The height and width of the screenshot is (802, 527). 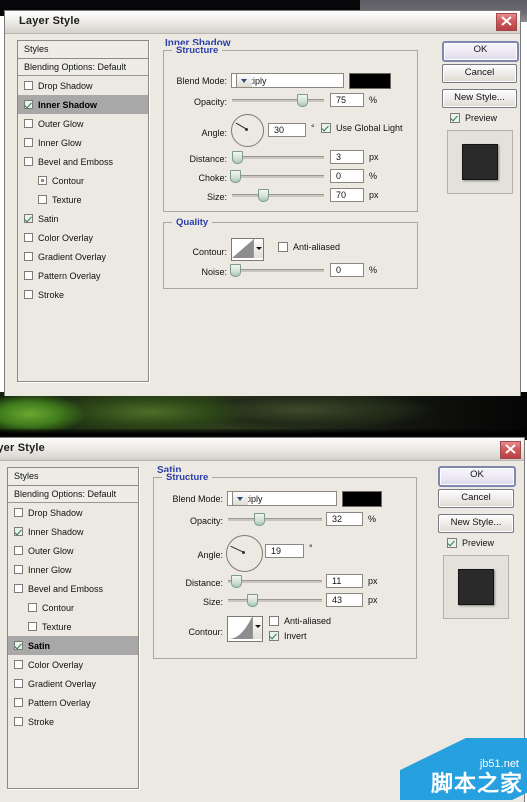 What do you see at coordinates (347, 157) in the screenshot?
I see `distance-input-top: 3` at bounding box center [347, 157].